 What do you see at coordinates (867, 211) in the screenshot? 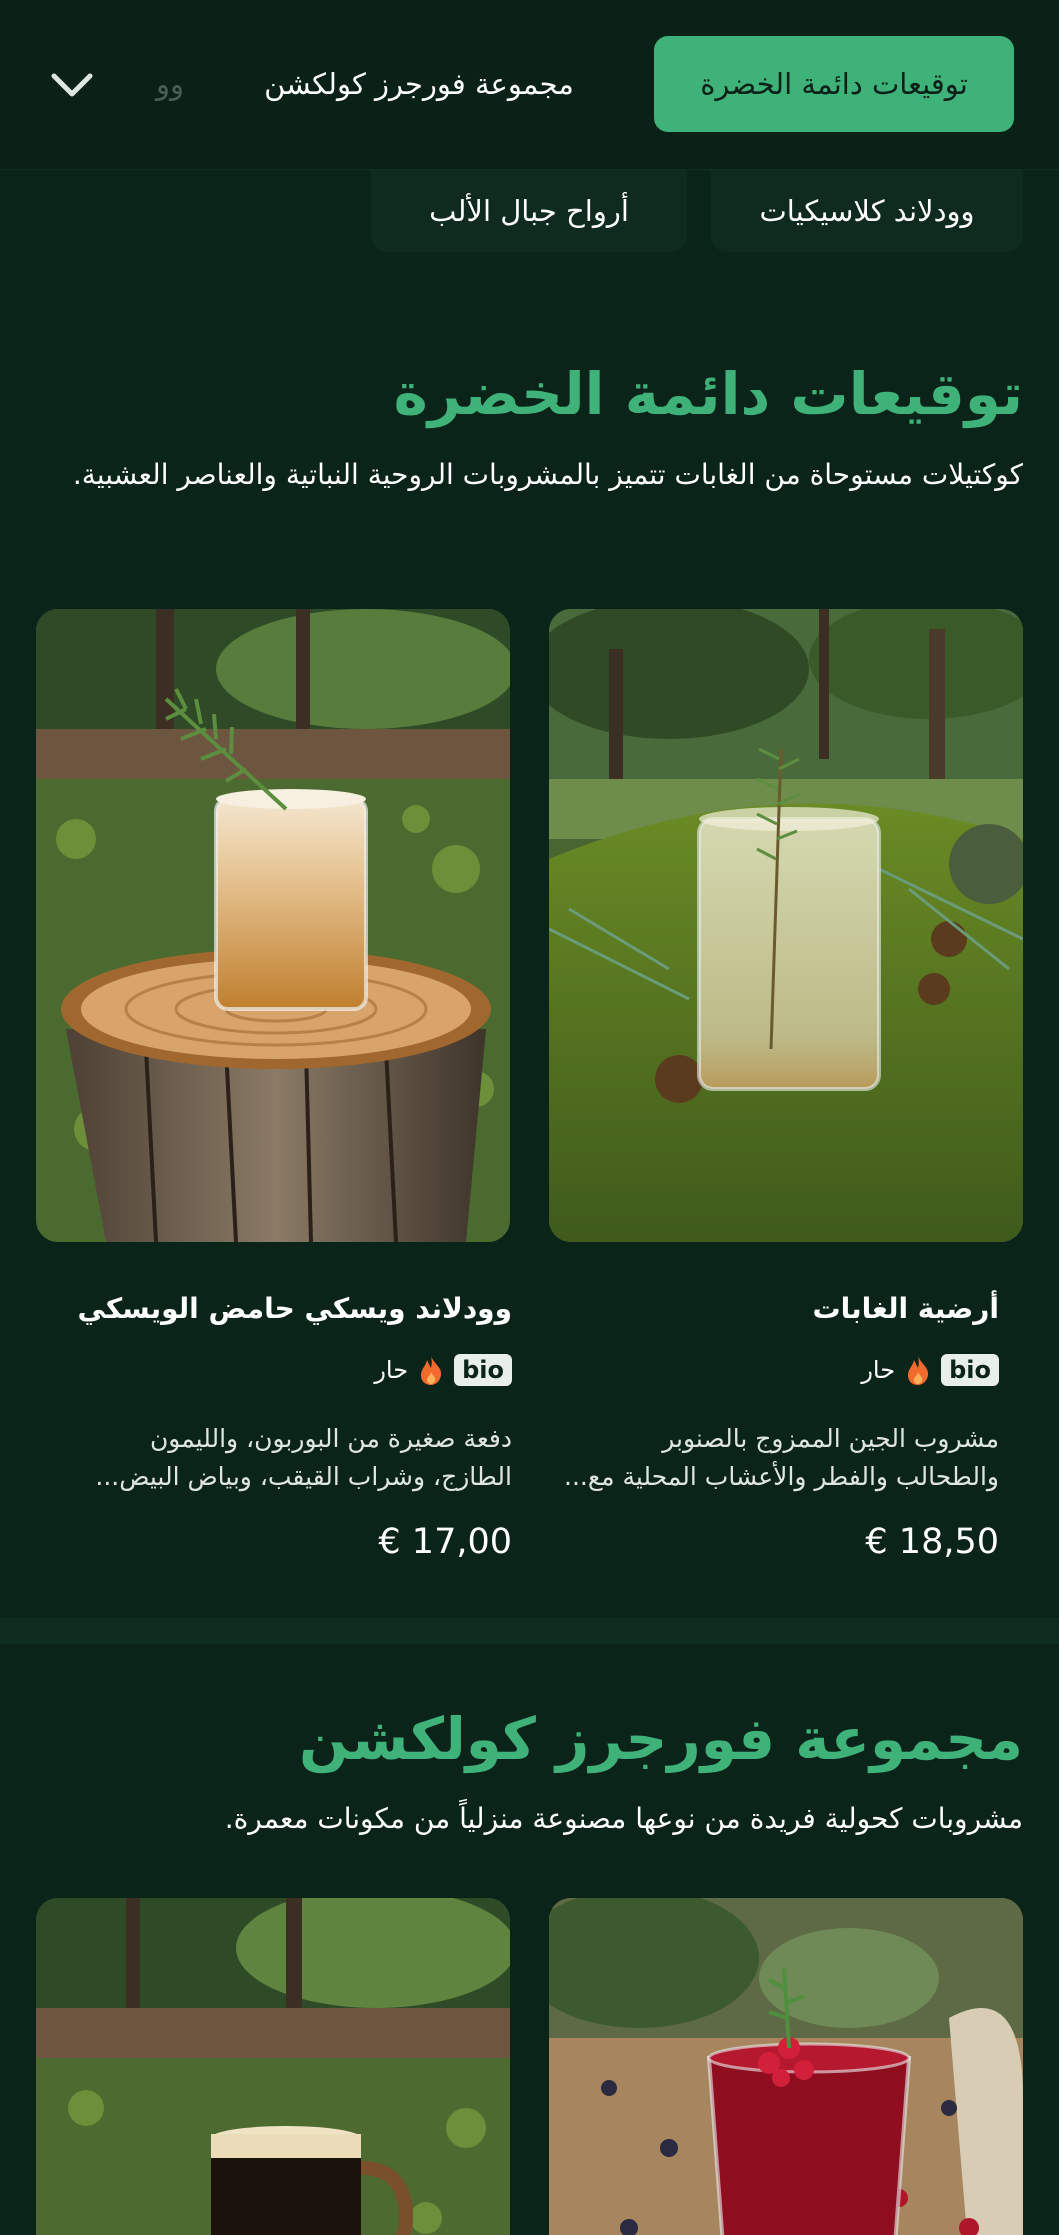
I see `subtab-woodland-classics: وودلاند كلاسيكيات` at bounding box center [867, 211].